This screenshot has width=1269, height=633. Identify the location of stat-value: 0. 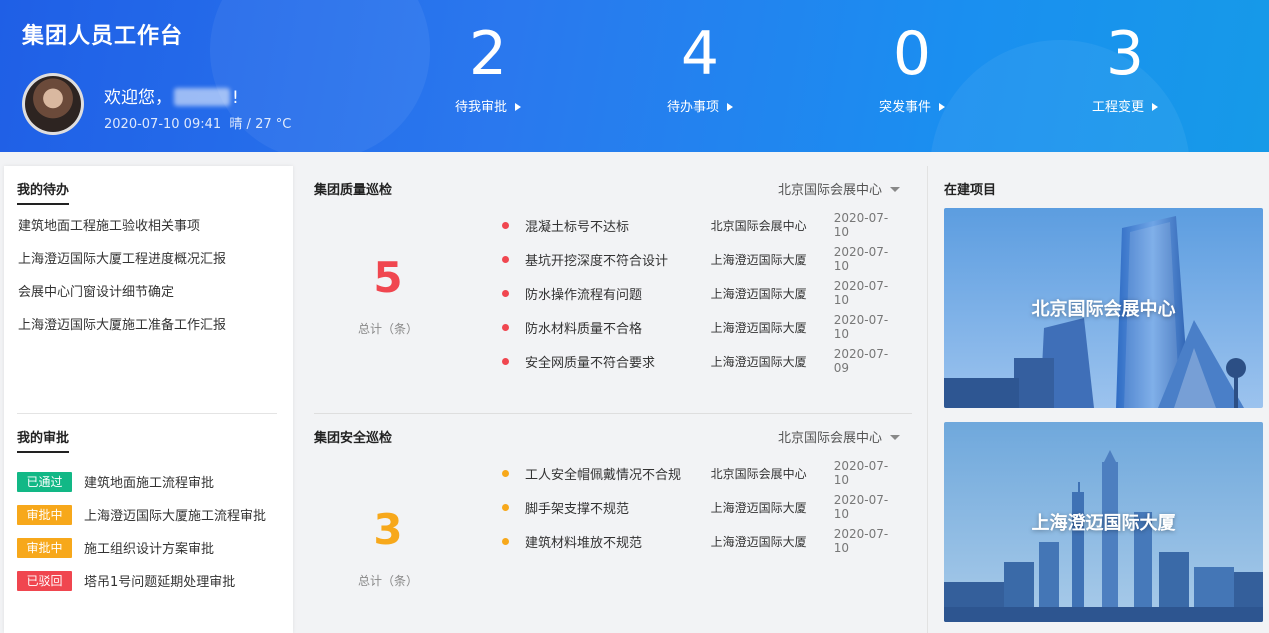
(912, 54).